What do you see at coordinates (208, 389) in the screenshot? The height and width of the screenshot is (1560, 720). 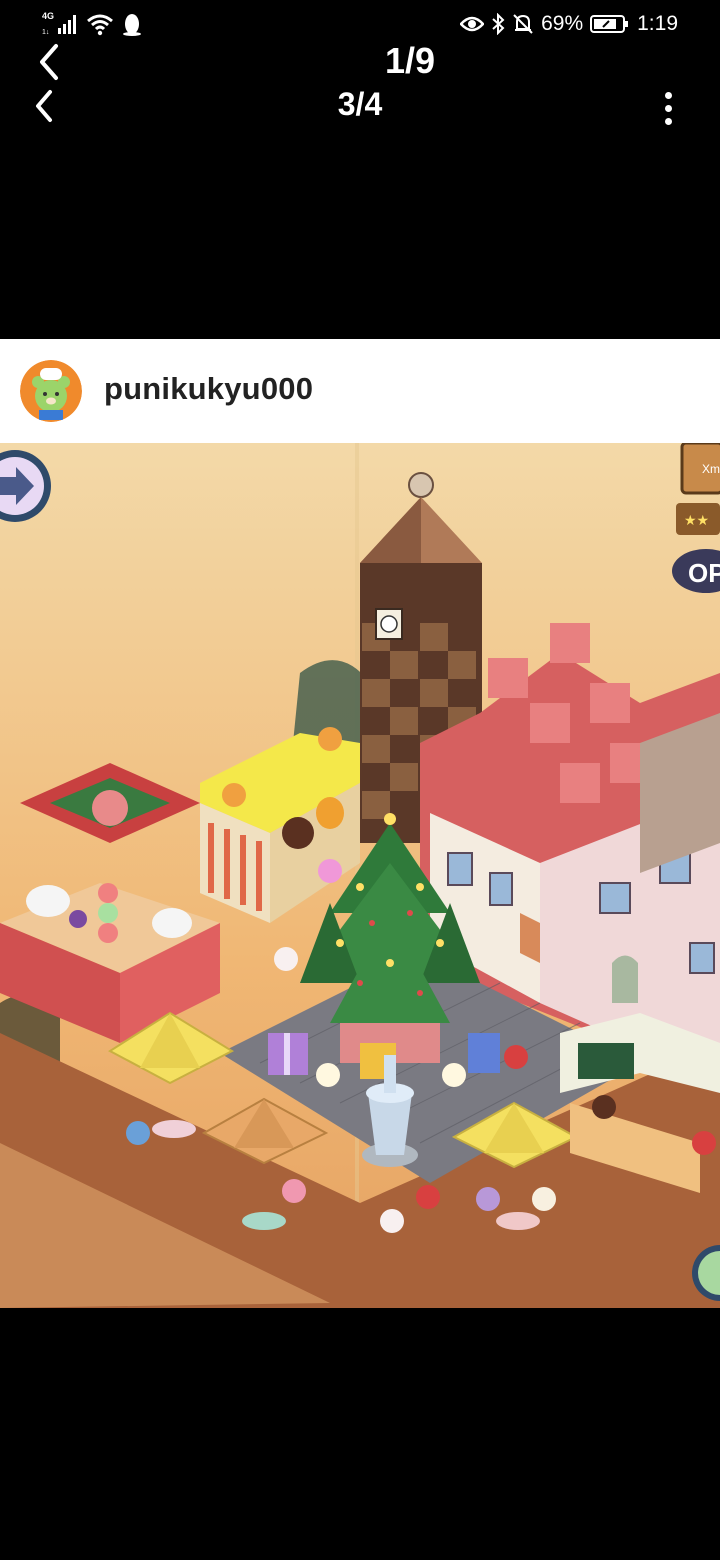 I see `username: punikukyu000` at bounding box center [208, 389].